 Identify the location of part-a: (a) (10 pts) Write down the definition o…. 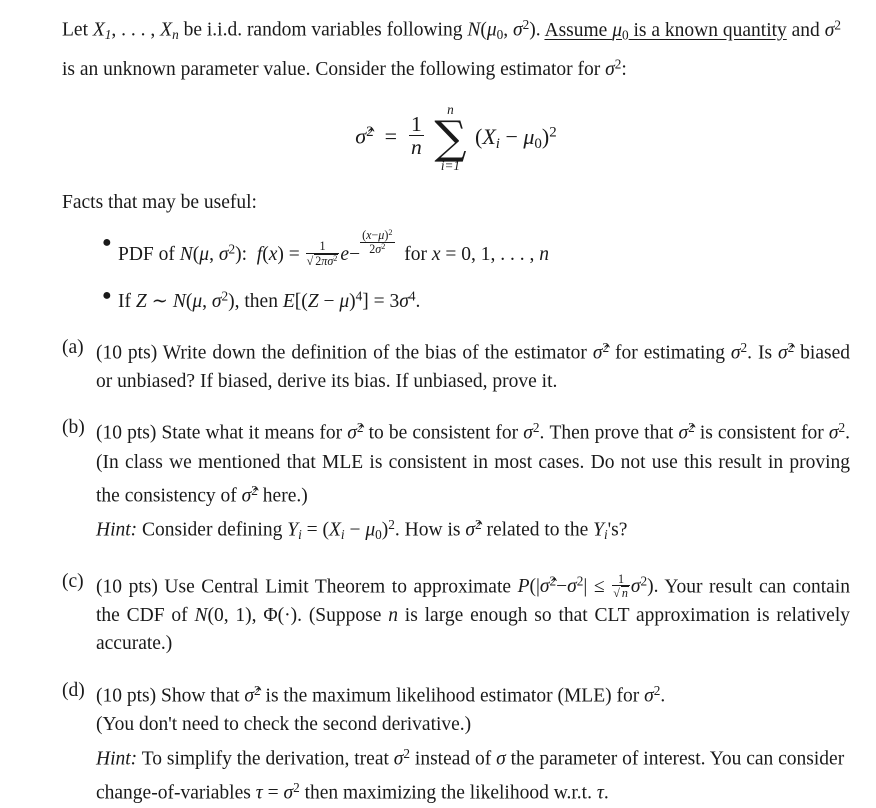
(456, 365).